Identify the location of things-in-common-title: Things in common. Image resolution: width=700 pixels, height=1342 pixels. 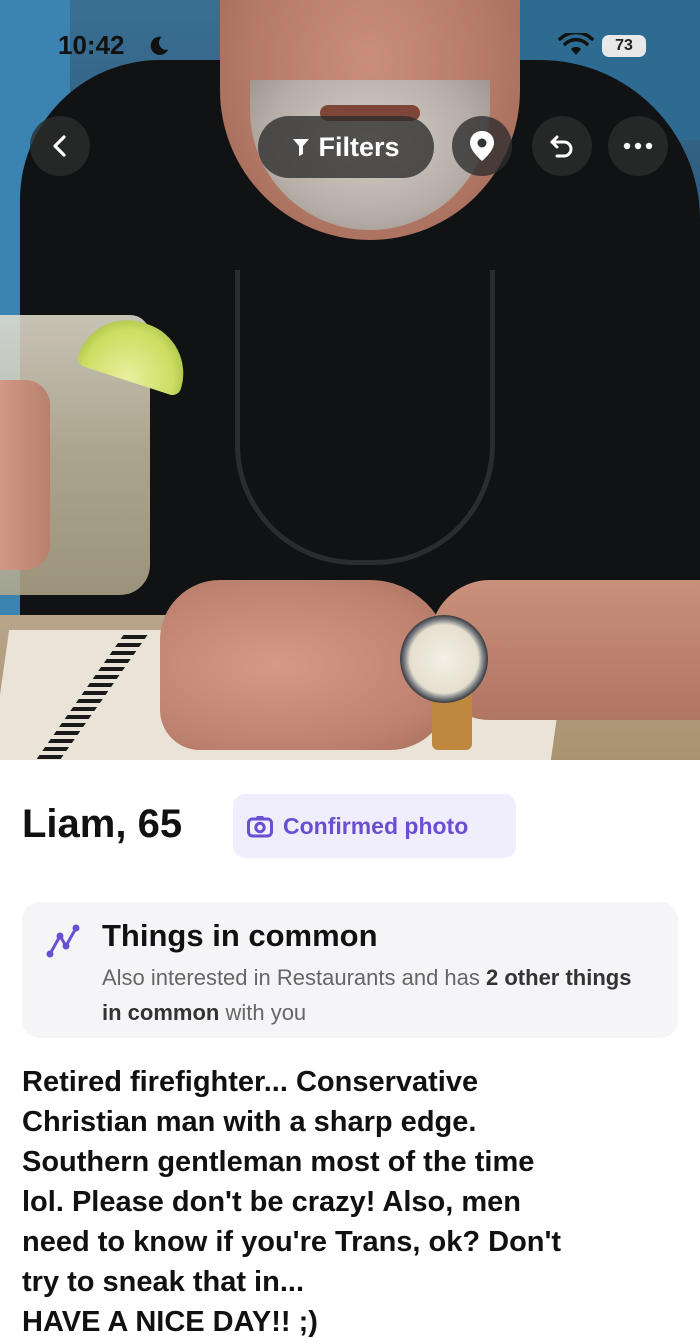
(240, 935).